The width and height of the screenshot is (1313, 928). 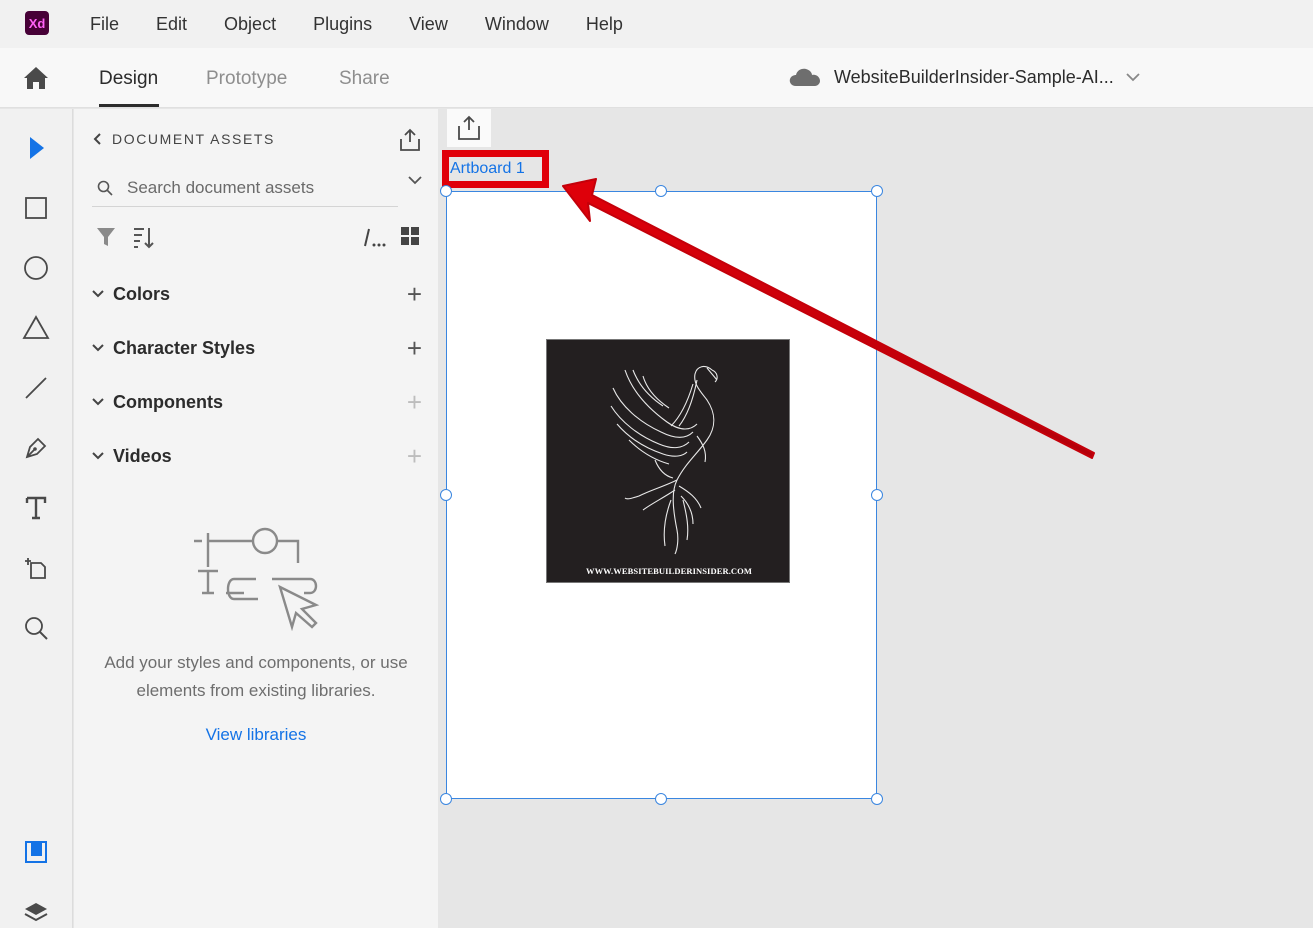 I want to click on phoenix-drawing, so click(x=664, y=460).